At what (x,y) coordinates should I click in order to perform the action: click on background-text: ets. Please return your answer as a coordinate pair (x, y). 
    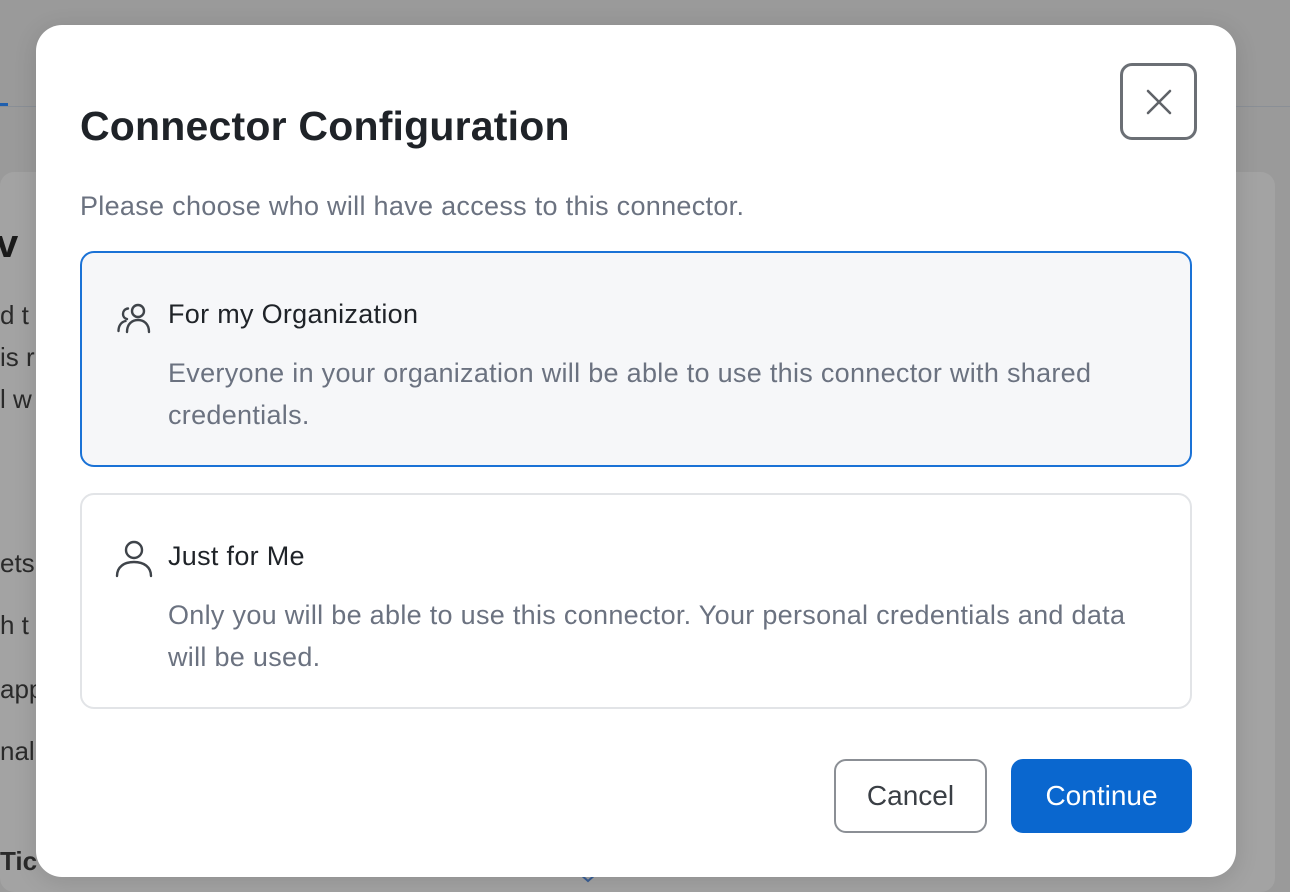
    Looking at the image, I should click on (17, 563).